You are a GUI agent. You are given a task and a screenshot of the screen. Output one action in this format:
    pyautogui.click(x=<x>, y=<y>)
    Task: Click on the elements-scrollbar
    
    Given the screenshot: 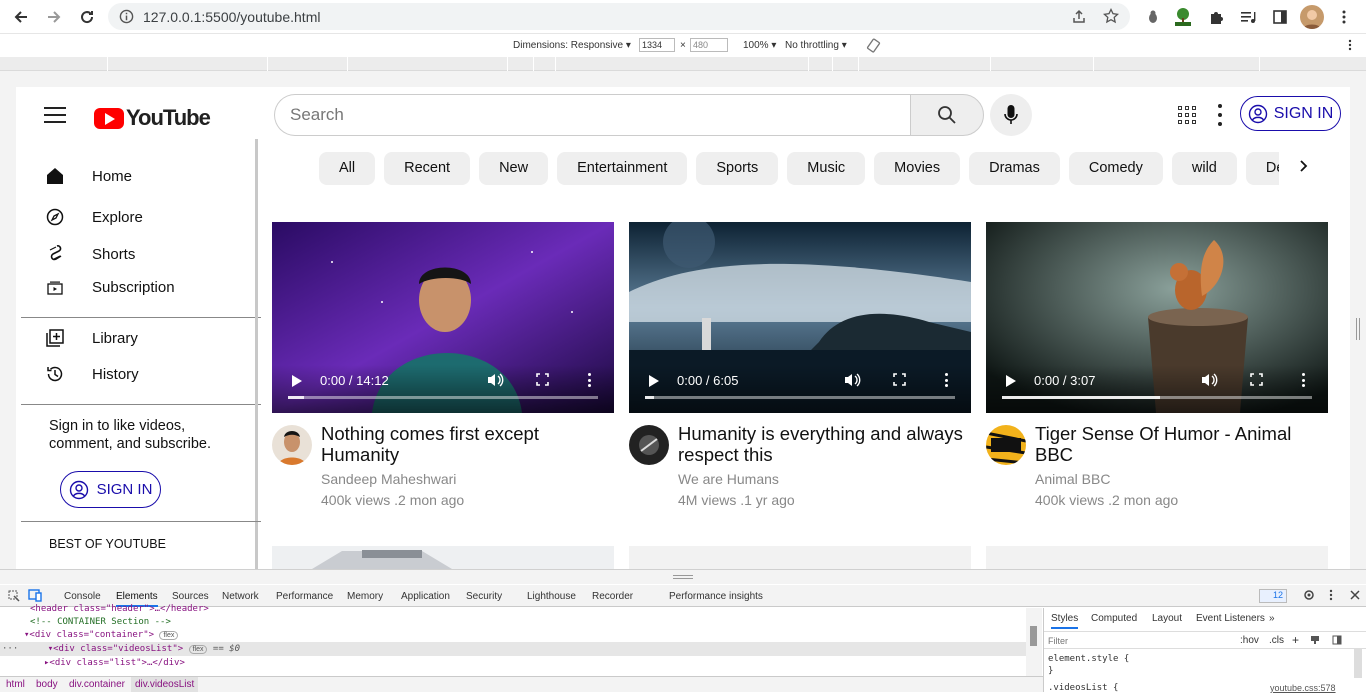 What is the action you would take?
    pyautogui.click(x=1034, y=642)
    